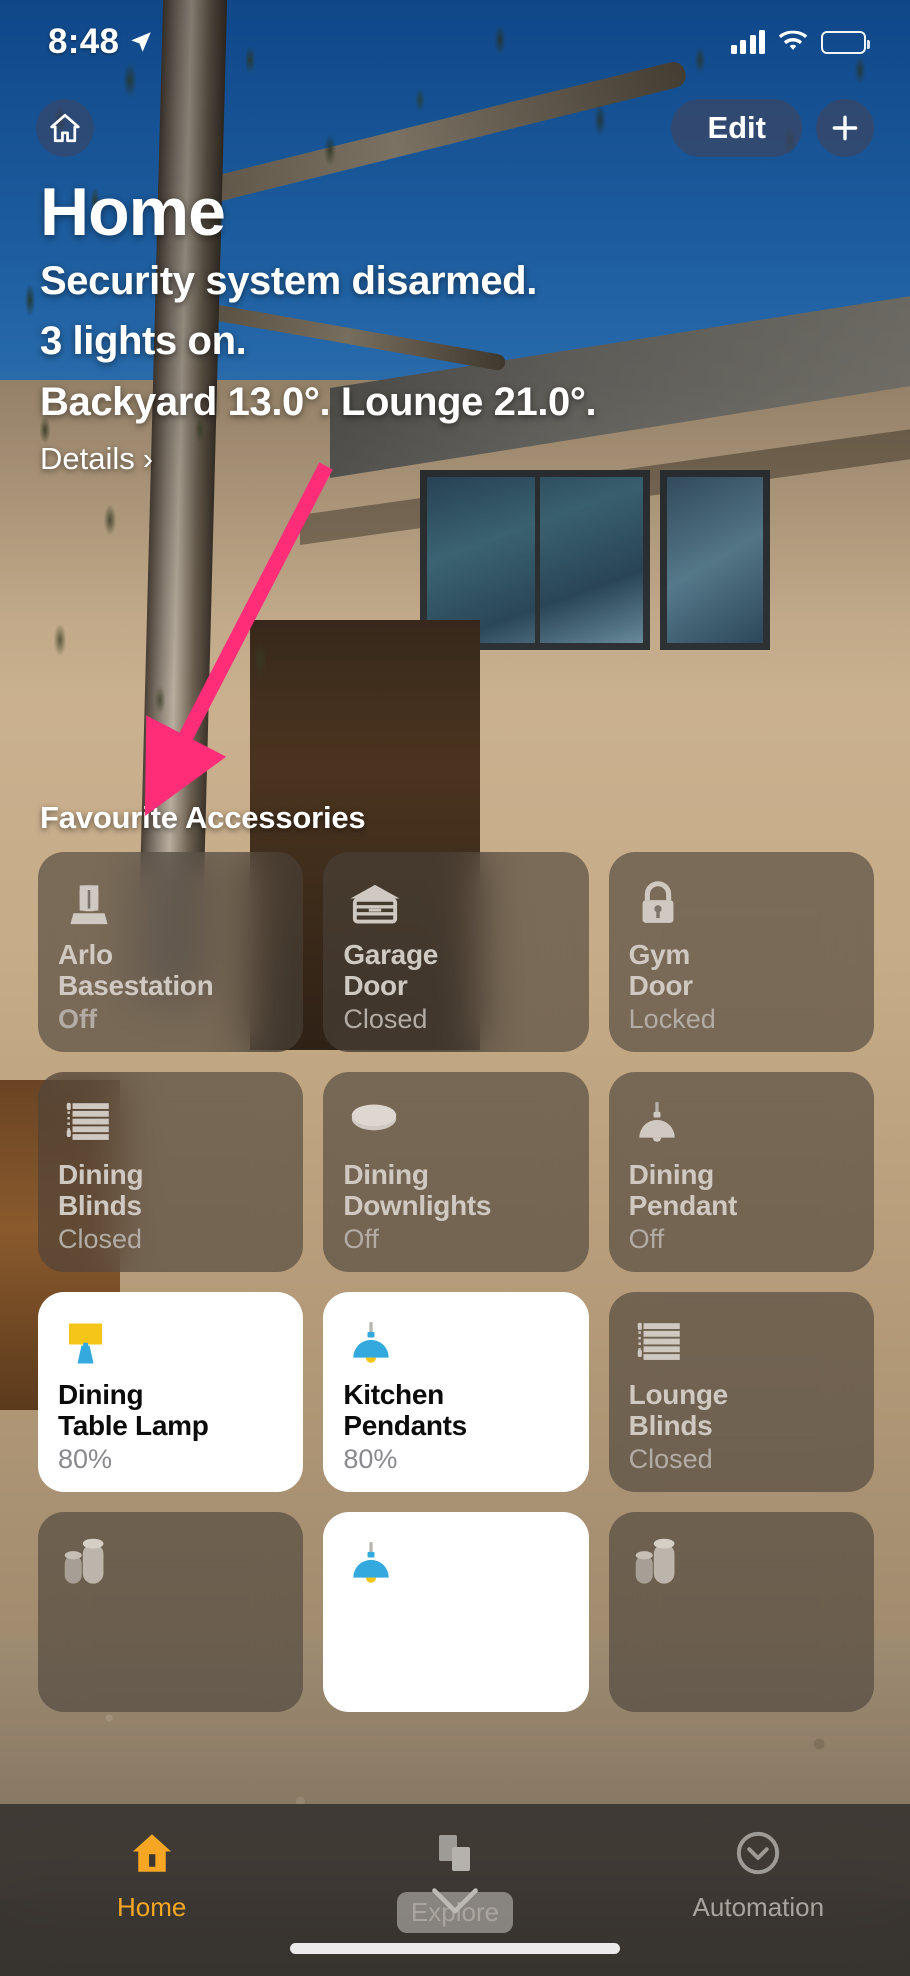 This screenshot has height=1976, width=910. I want to click on accessory-tile: Dining Downlights Off, so click(456, 1172).